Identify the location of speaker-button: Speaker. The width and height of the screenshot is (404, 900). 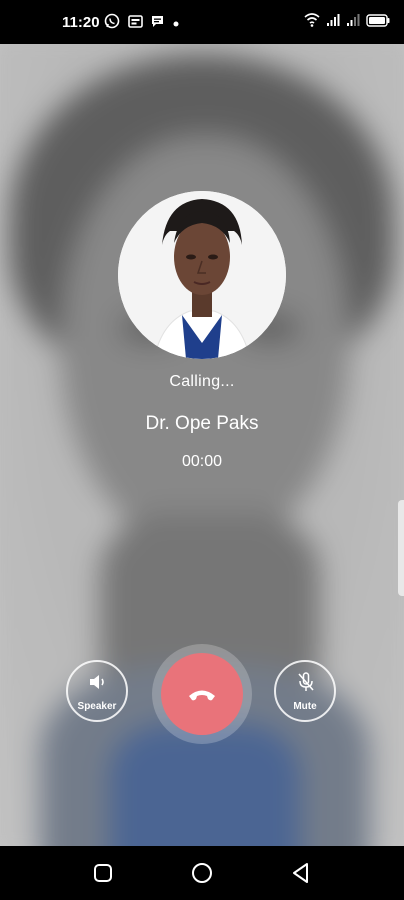
(97, 691).